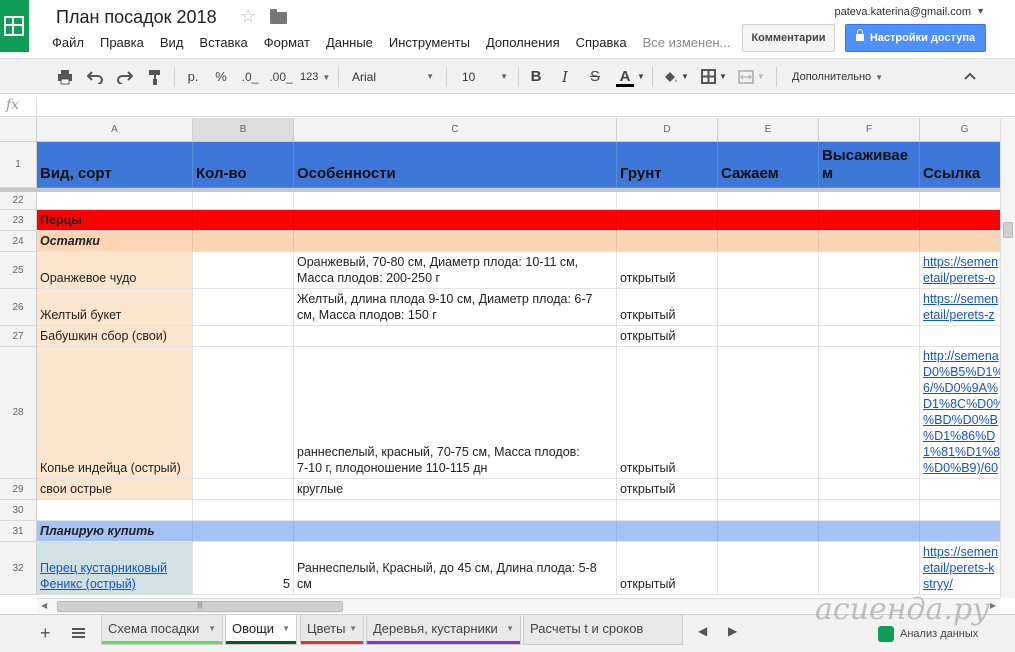 This screenshot has width=1015, height=652. Describe the element at coordinates (486, 77) in the screenshot. I see `font-size-dropdown: 10 ▼` at that location.